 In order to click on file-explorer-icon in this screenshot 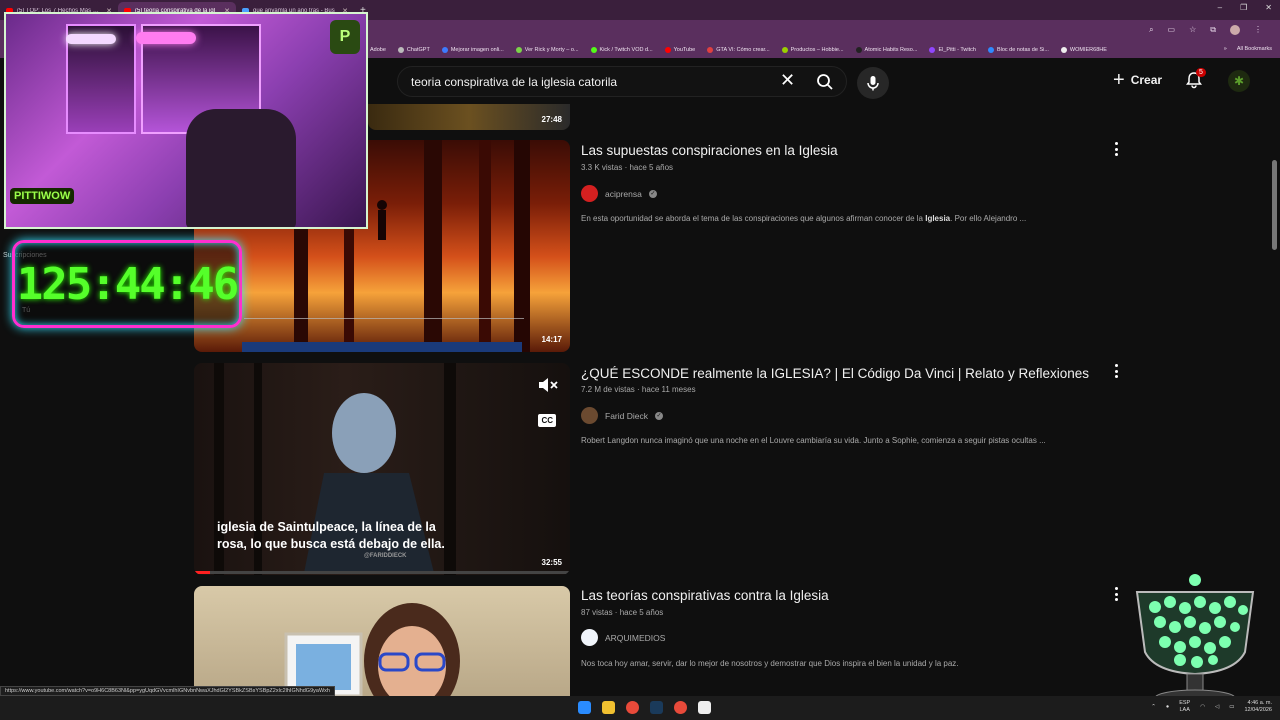, I will do `click(608, 707)`.